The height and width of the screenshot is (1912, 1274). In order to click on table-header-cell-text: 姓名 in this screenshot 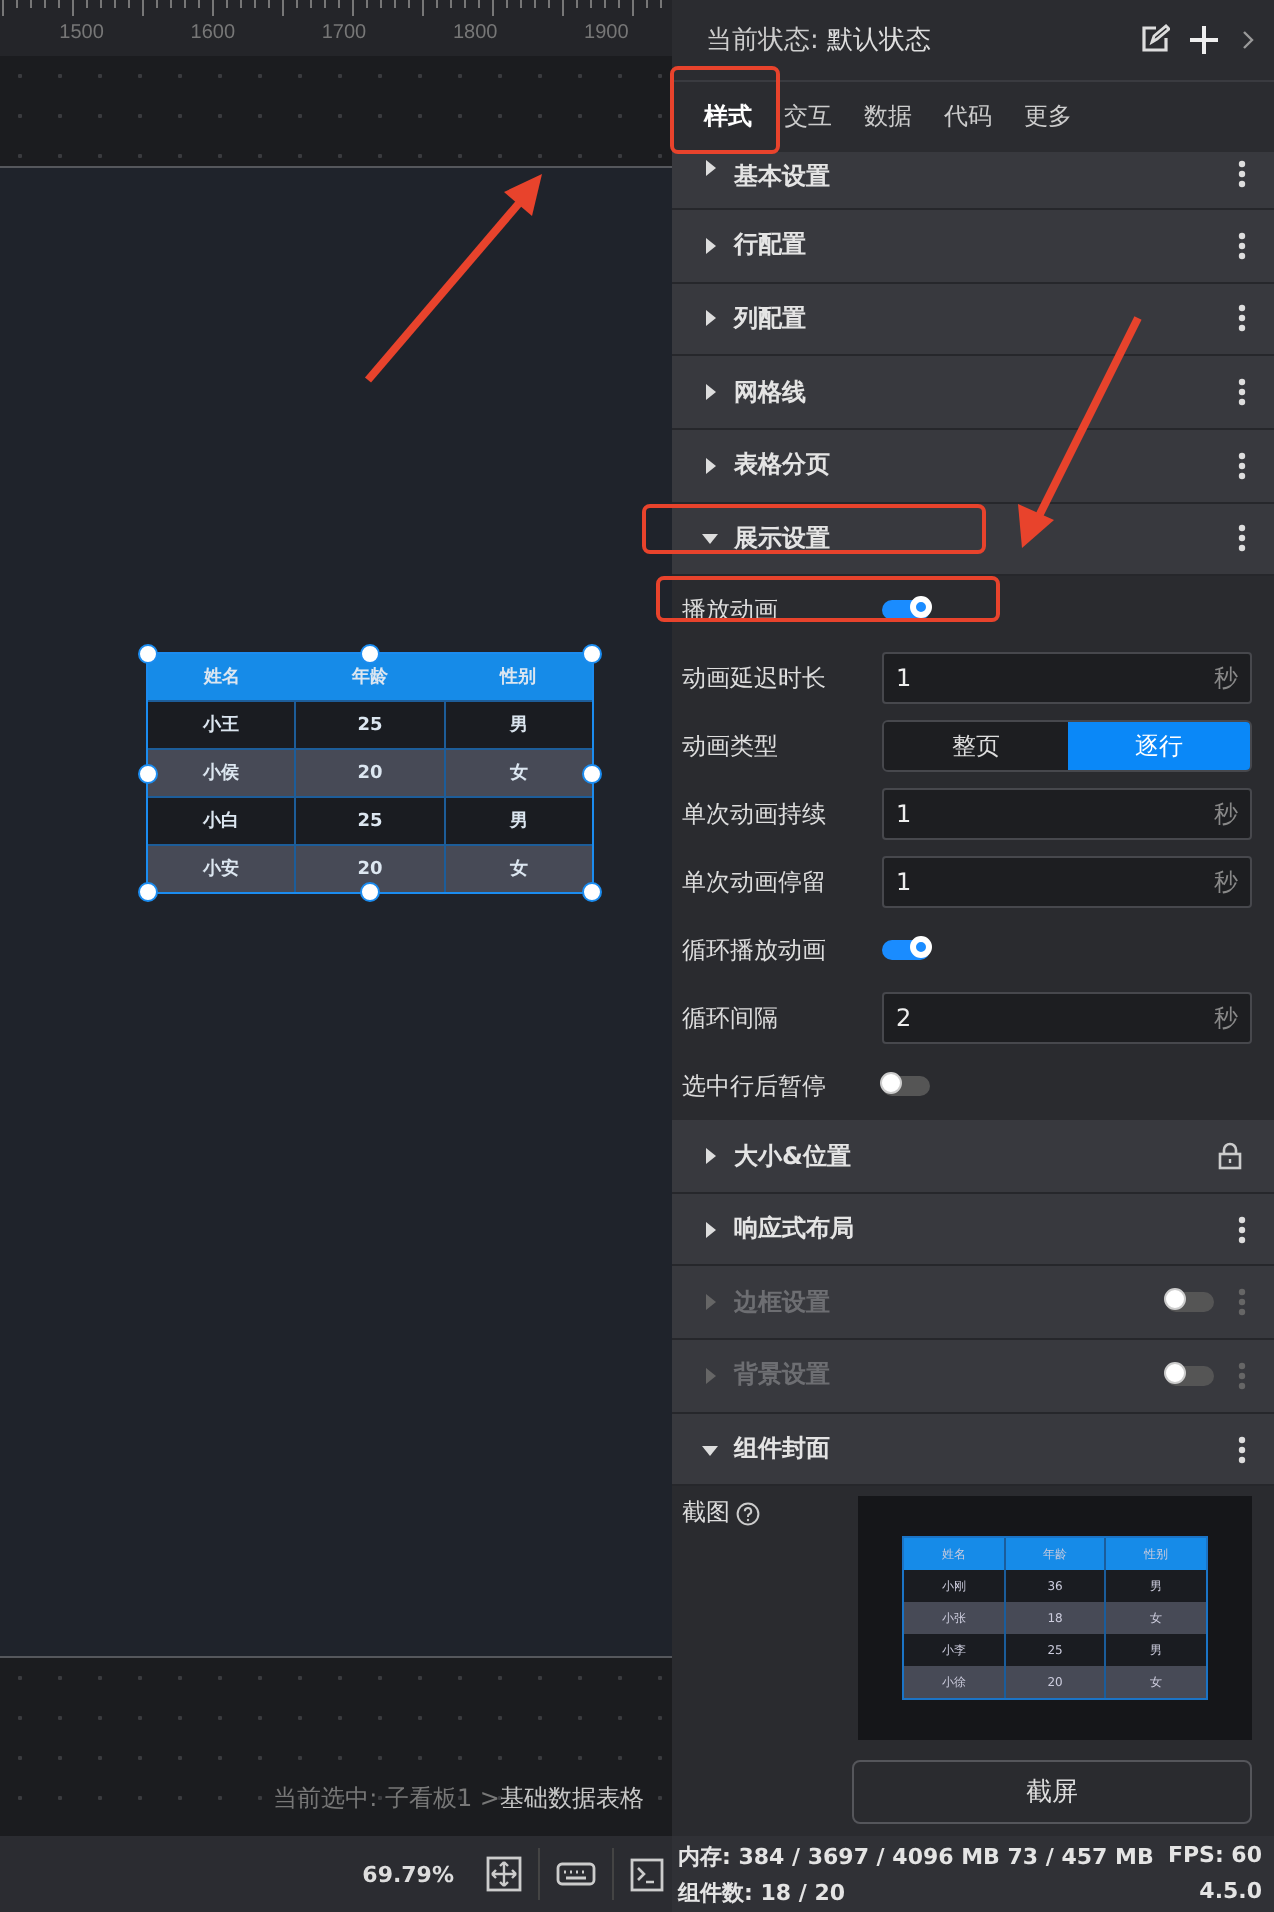, I will do `click(221, 678)`.